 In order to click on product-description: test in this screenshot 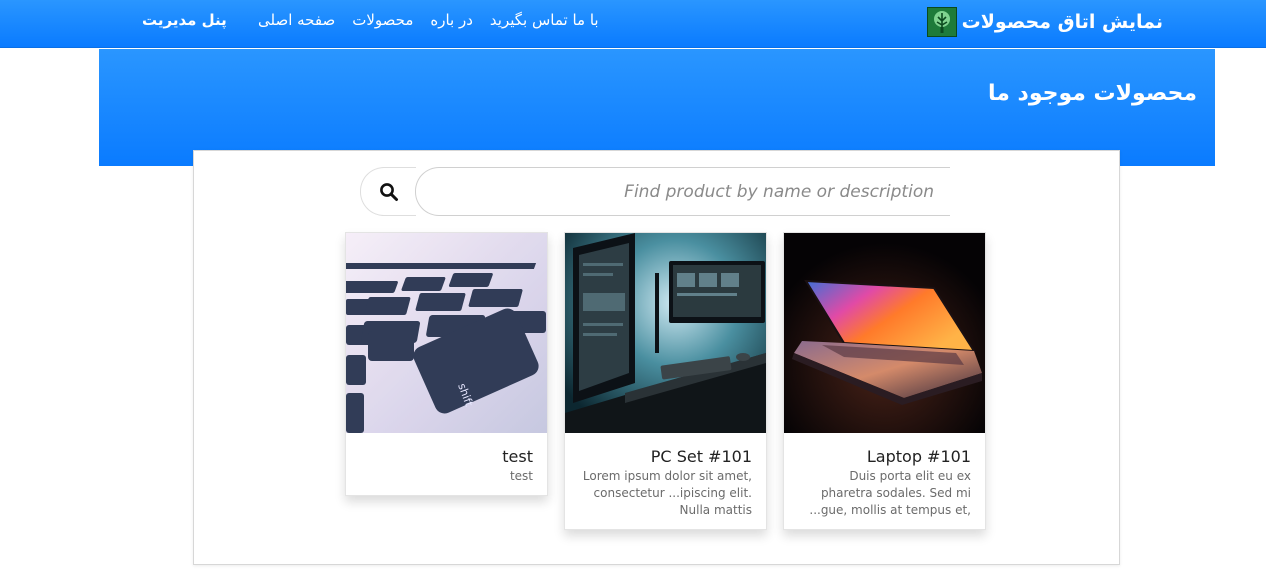, I will do `click(521, 476)`.